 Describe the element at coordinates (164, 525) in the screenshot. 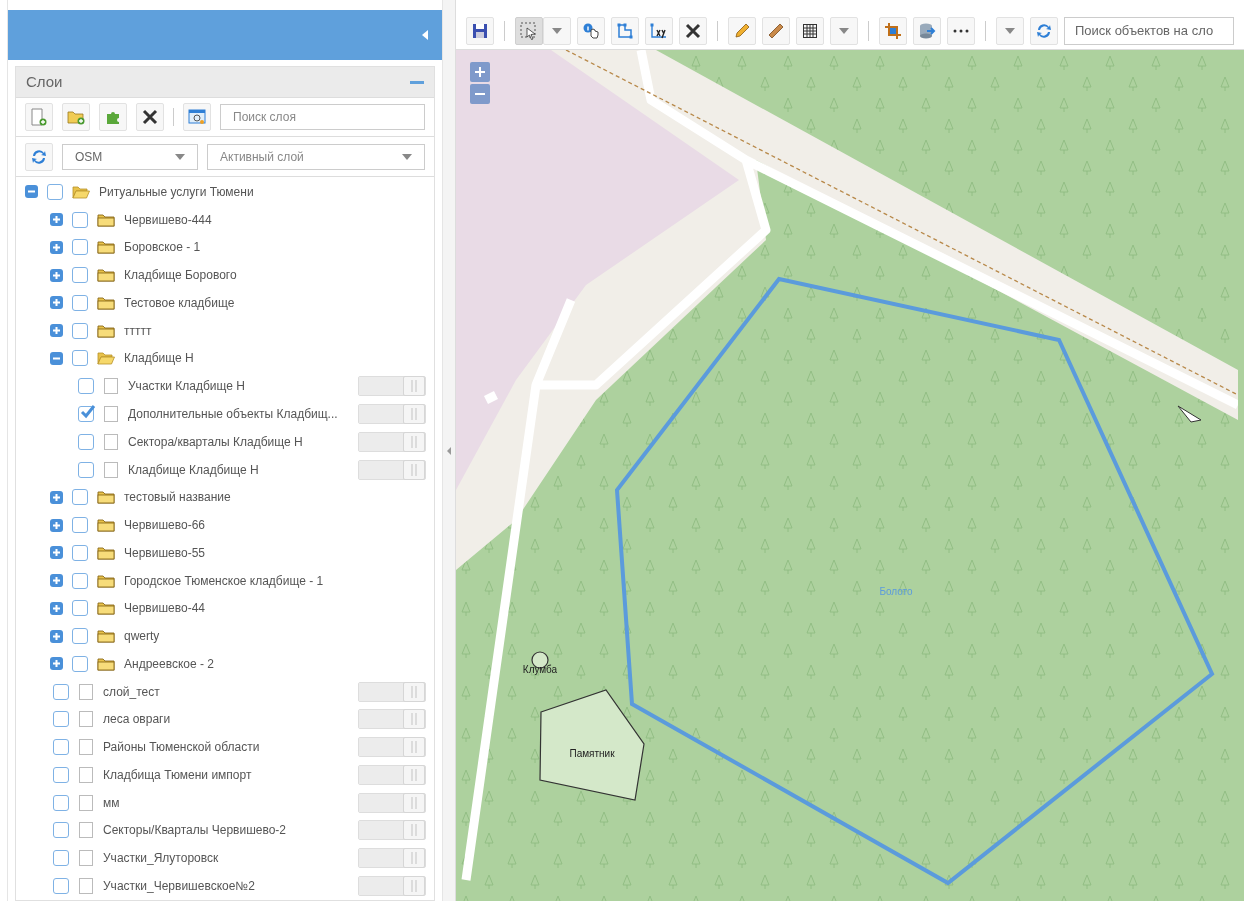

I see `folder-label: Червишево-66` at that location.